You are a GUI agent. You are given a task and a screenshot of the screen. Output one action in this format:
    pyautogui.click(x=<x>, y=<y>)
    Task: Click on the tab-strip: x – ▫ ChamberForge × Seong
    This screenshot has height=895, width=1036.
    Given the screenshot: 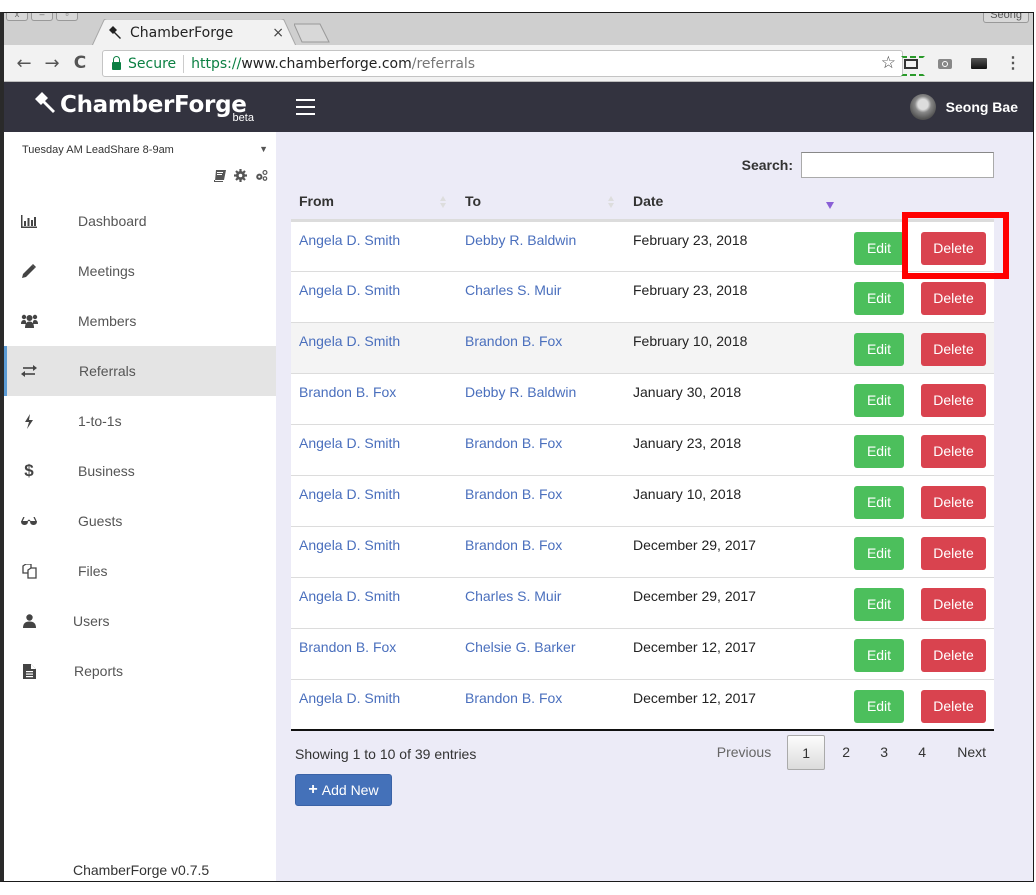 What is the action you would take?
    pyautogui.click(x=518, y=29)
    